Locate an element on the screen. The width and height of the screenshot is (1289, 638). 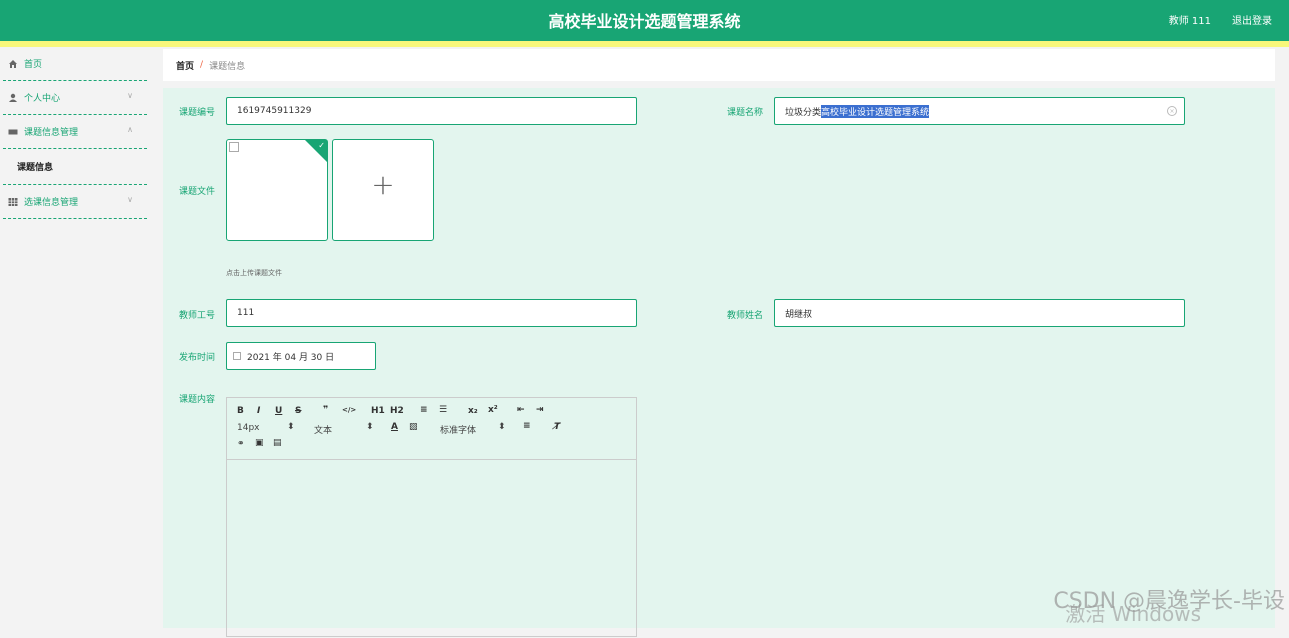
sidebar-item-course-selection: 选课信息管理 ∨ is located at coordinates (75, 202).